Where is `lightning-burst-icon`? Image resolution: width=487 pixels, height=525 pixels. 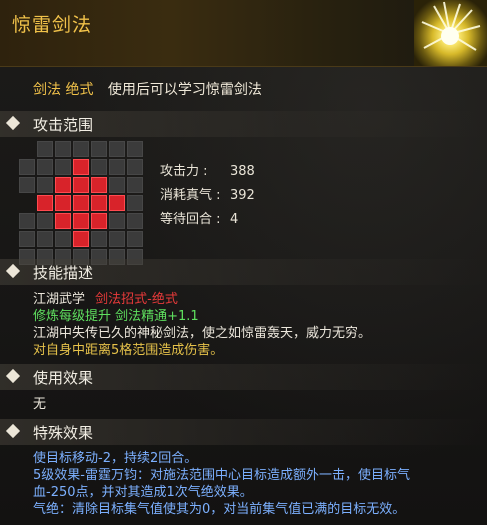 lightning-burst-icon is located at coordinates (450, 33).